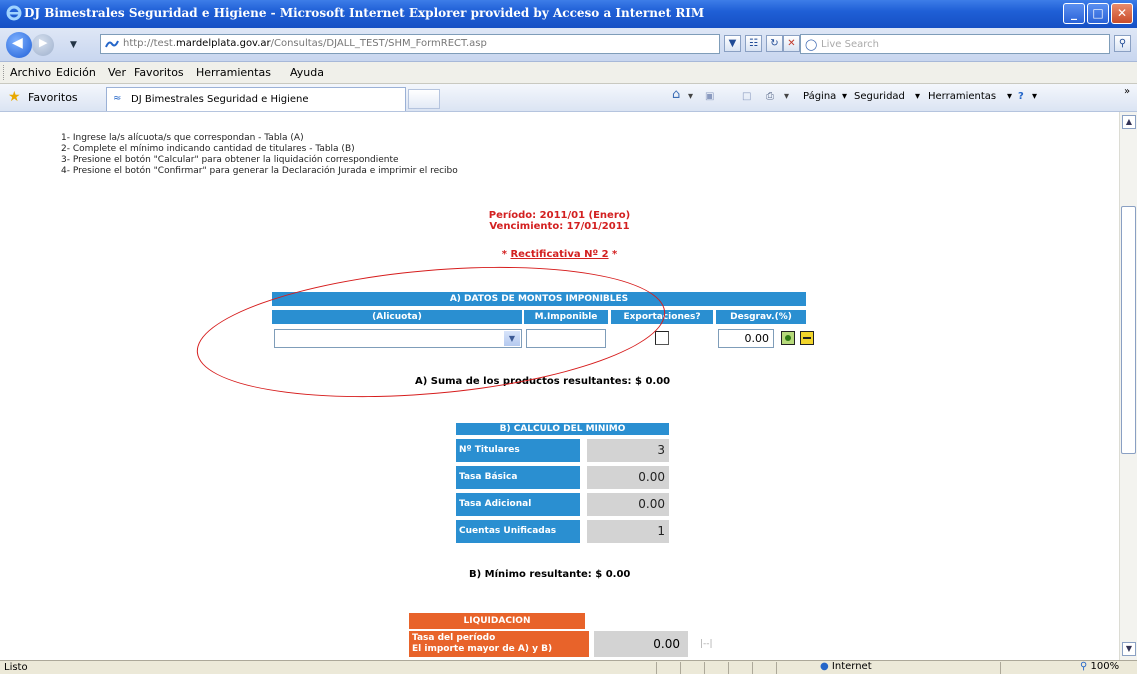 The height and width of the screenshot is (674, 1137). I want to click on back-button: ◀, so click(19, 45).